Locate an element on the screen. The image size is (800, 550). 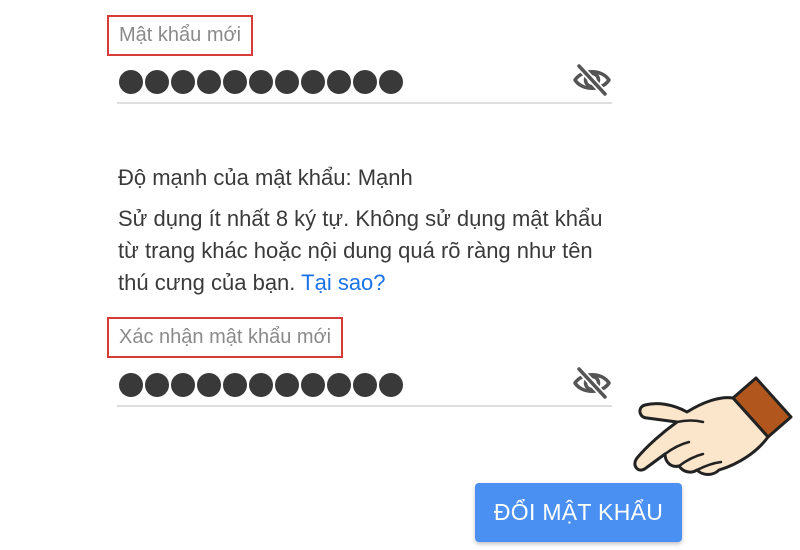
change-password-button: ĐỔI MẬT KHẨU is located at coordinates (578, 512).